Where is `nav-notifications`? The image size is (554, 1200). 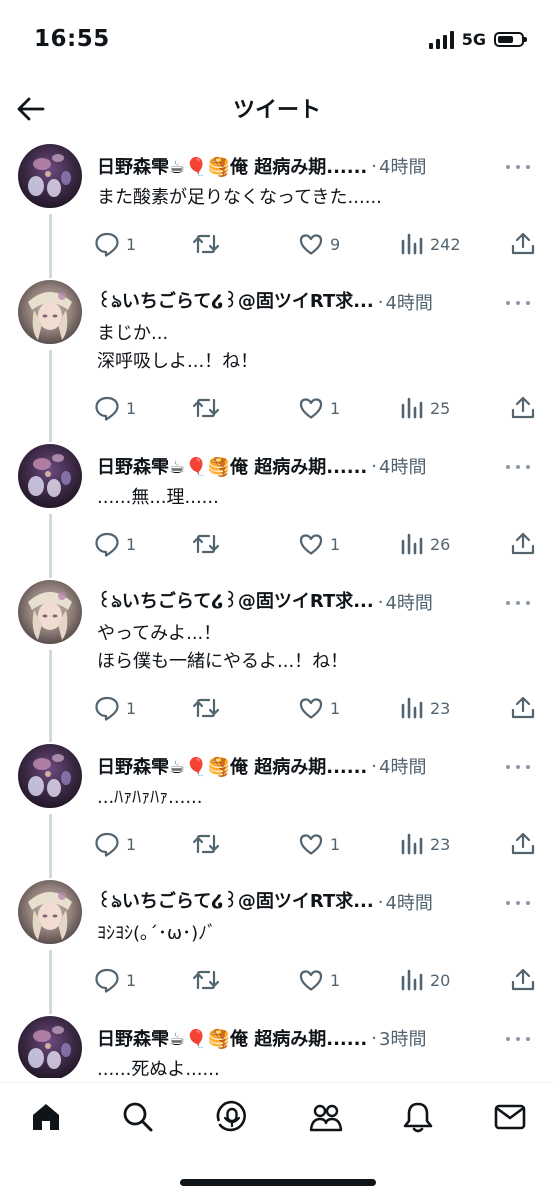 nav-notifications is located at coordinates (418, 1117).